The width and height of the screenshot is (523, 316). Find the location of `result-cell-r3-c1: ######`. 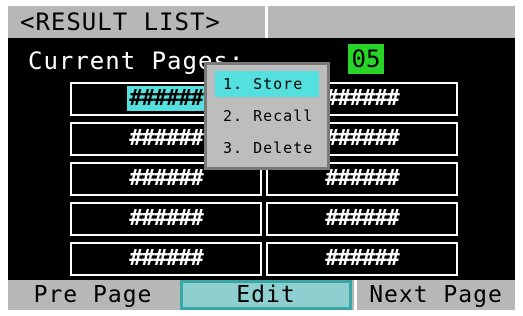

result-cell-r3-c1: ###### is located at coordinates (362, 219).